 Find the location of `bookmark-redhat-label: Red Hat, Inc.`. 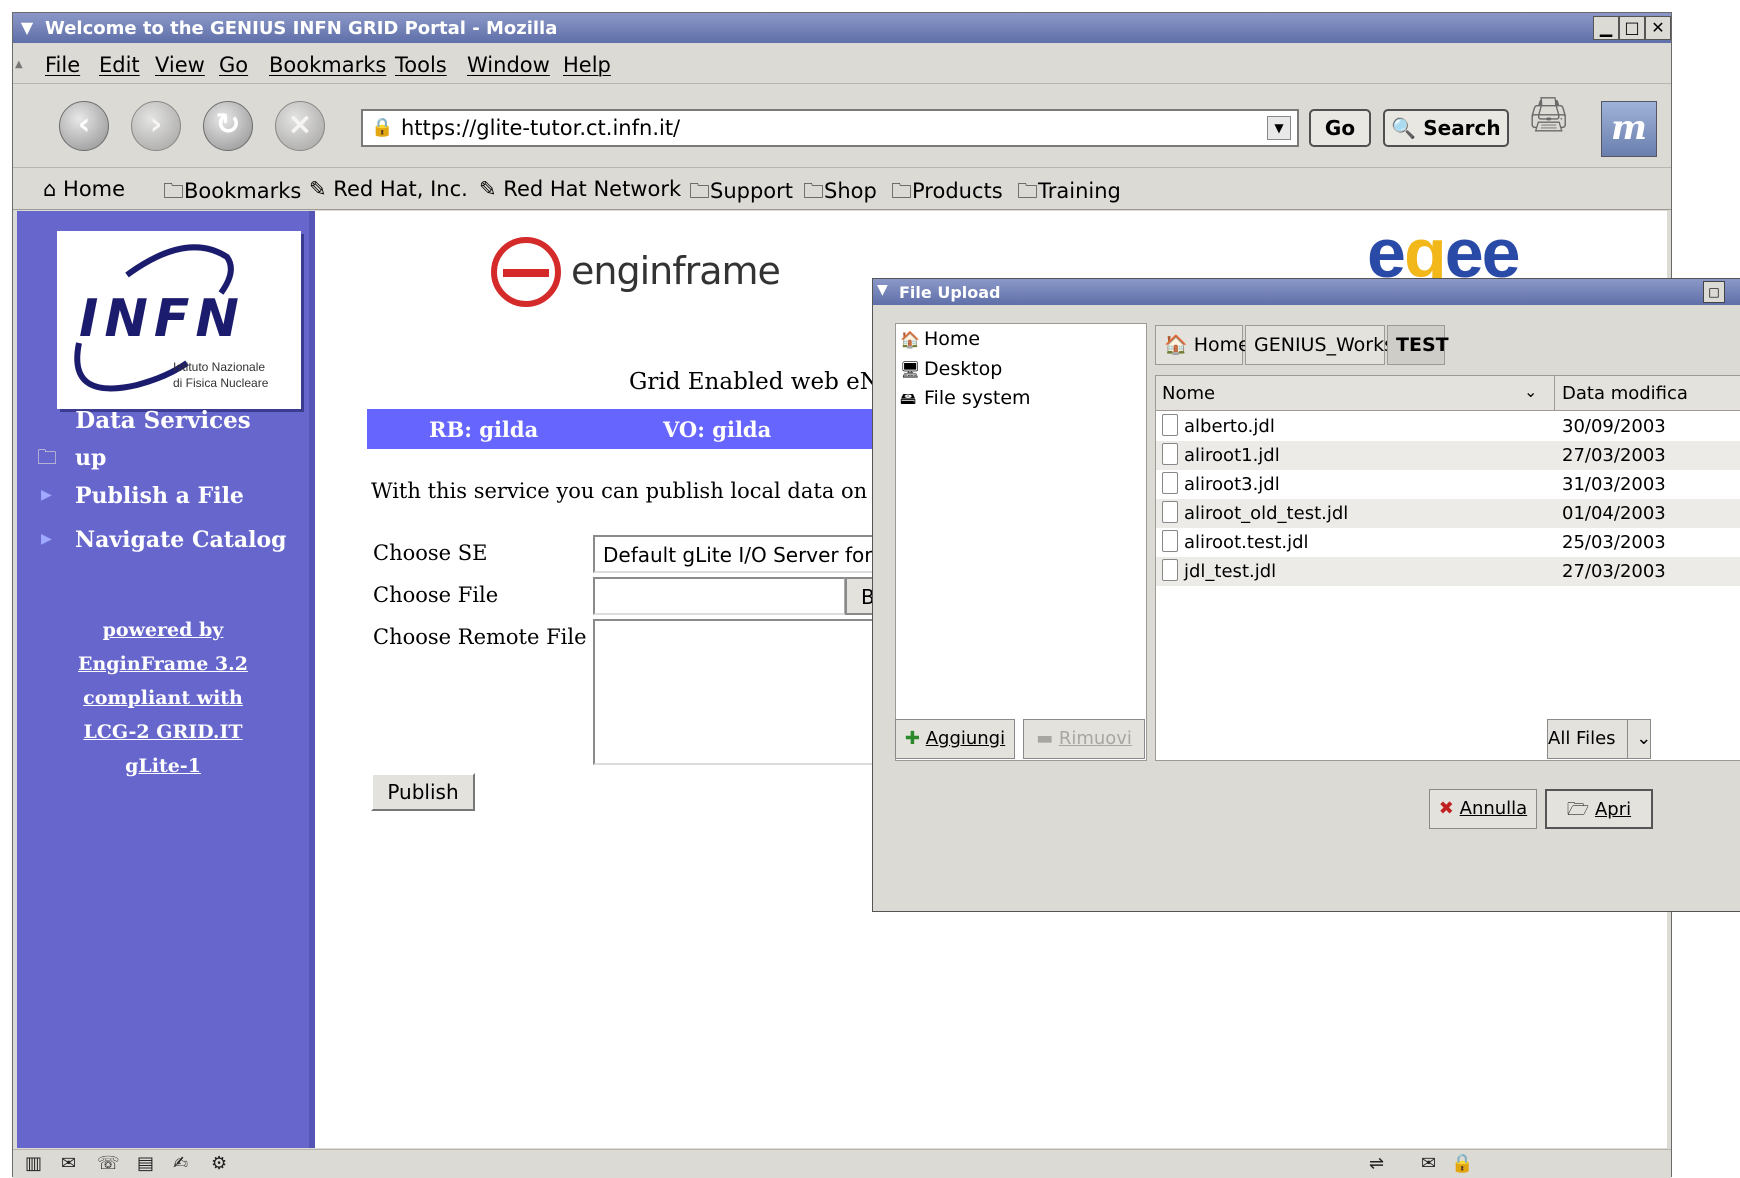

bookmark-redhat-label: Red Hat, Inc. is located at coordinates (400, 189).